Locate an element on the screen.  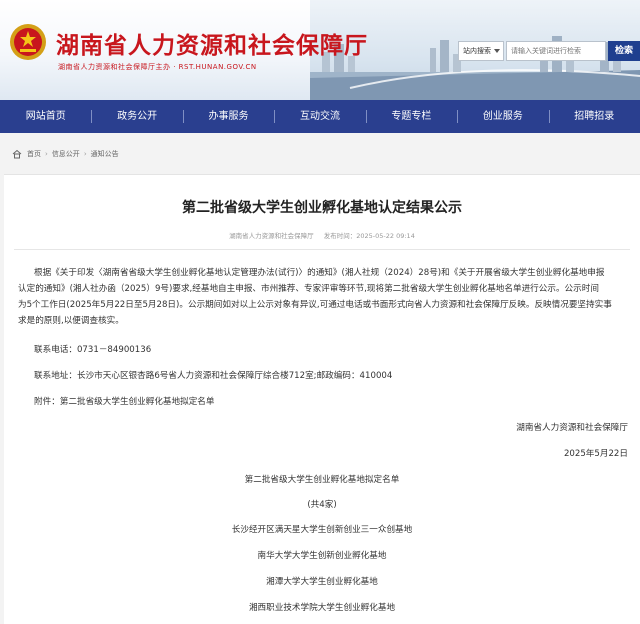
attachment-link: 附件：第二批省级大学生创业孵化基地拟定名单 is located at coordinates (124, 401).